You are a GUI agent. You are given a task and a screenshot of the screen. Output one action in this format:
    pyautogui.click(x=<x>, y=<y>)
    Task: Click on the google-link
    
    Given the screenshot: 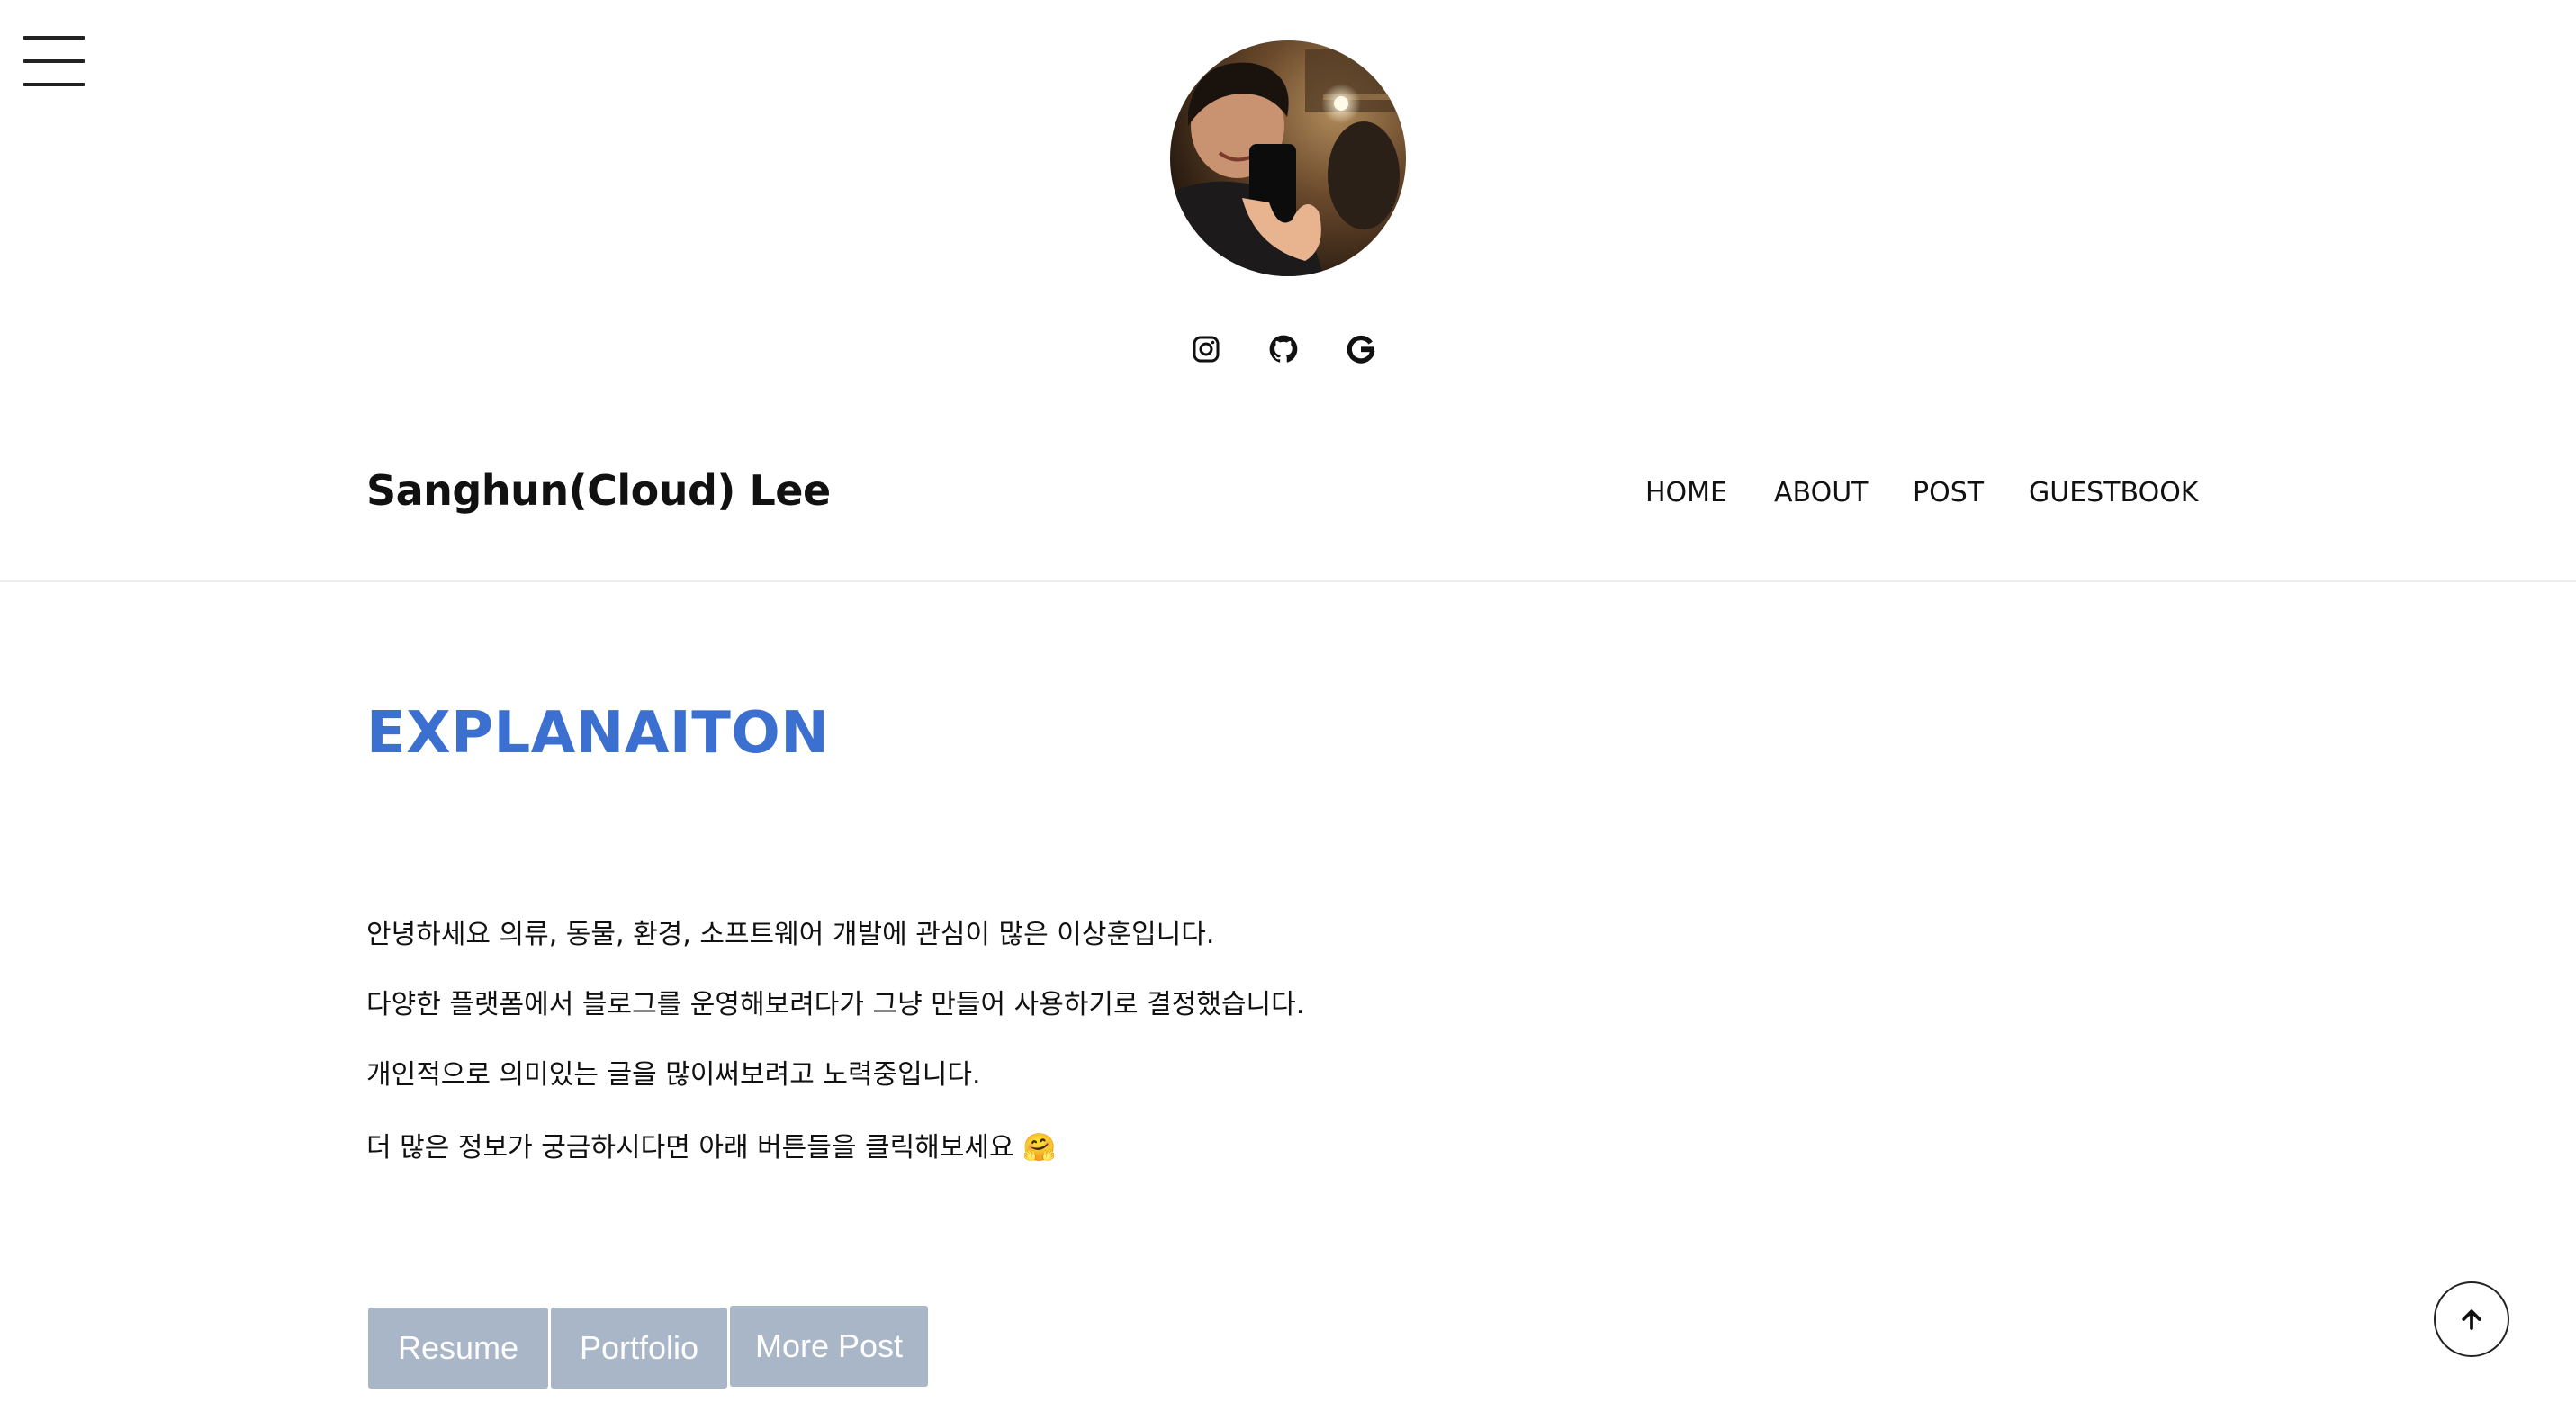 What is the action you would take?
    pyautogui.click(x=1361, y=349)
    